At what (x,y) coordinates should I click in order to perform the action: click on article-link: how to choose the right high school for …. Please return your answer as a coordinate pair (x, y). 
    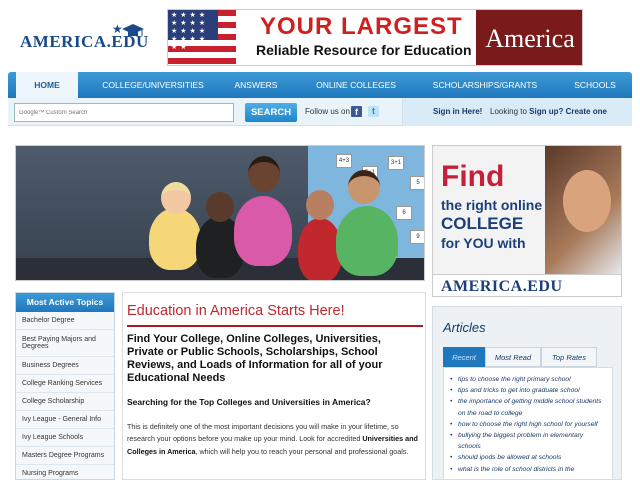
    Looking at the image, I should click on (528, 424).